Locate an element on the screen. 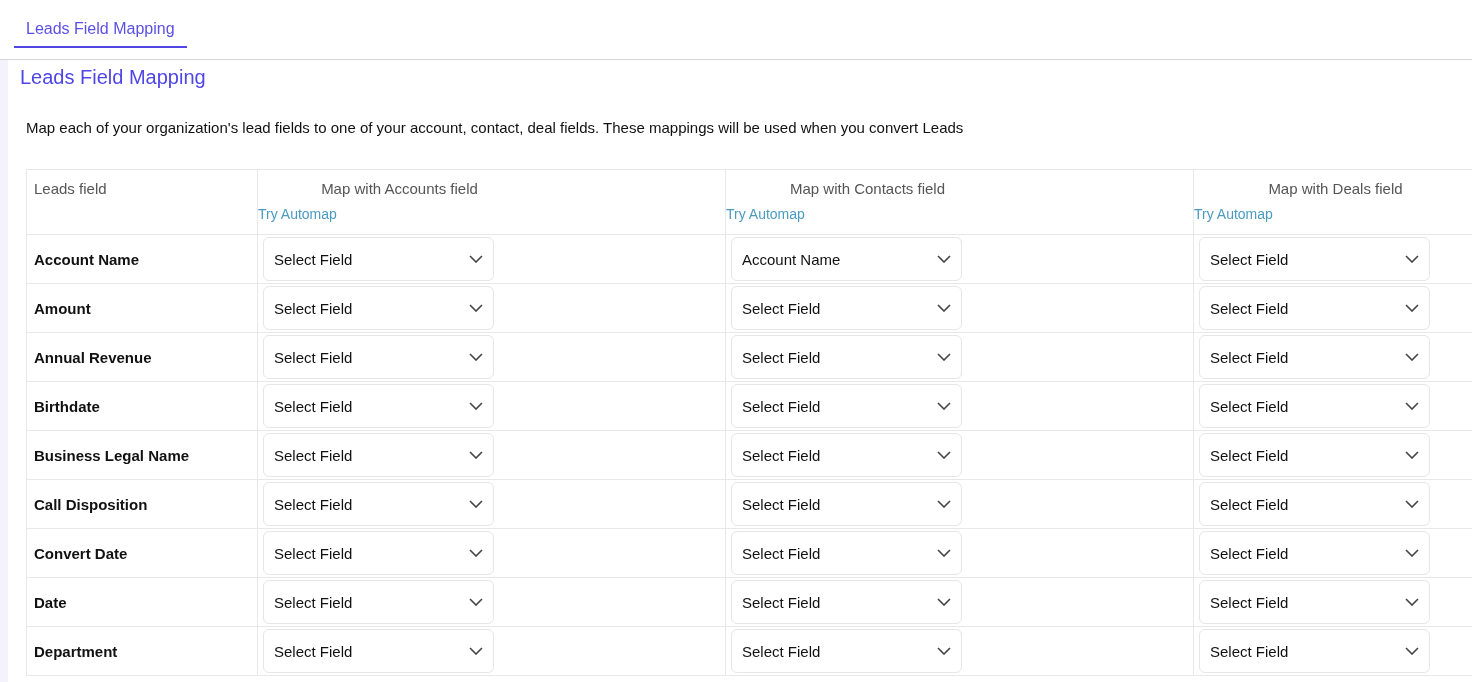  column-header: Map with Accounts field is located at coordinates (399, 188).